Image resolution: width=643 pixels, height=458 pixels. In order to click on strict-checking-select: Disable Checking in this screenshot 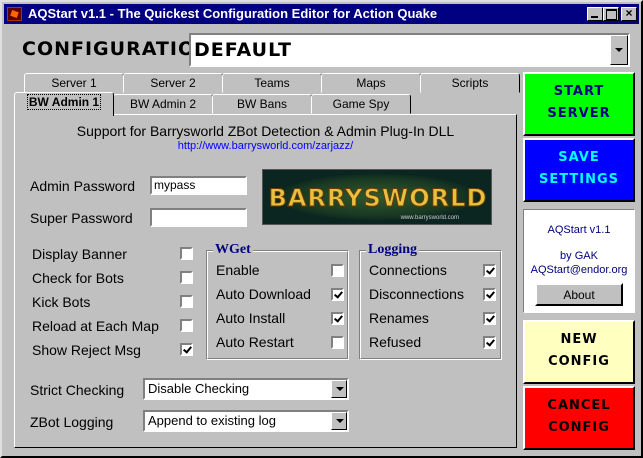, I will do `click(246, 389)`.